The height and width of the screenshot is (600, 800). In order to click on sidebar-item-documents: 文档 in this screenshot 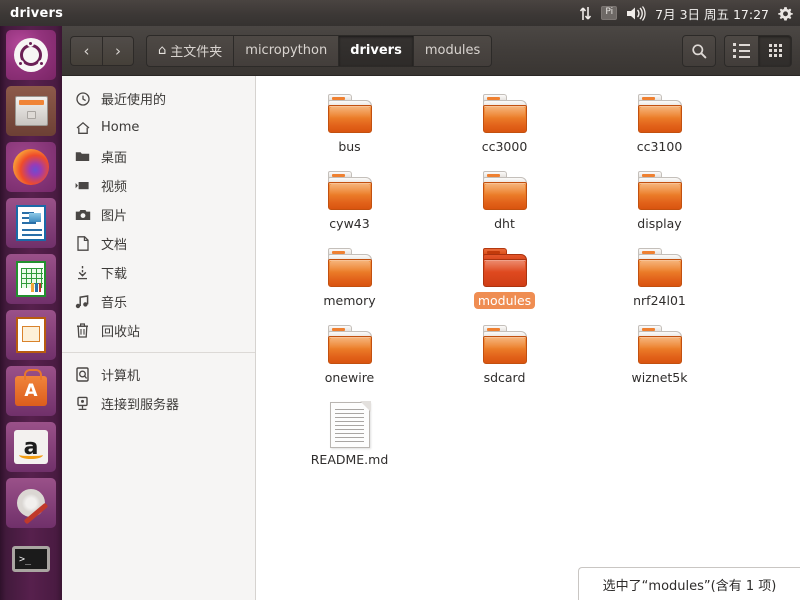, I will do `click(158, 243)`.